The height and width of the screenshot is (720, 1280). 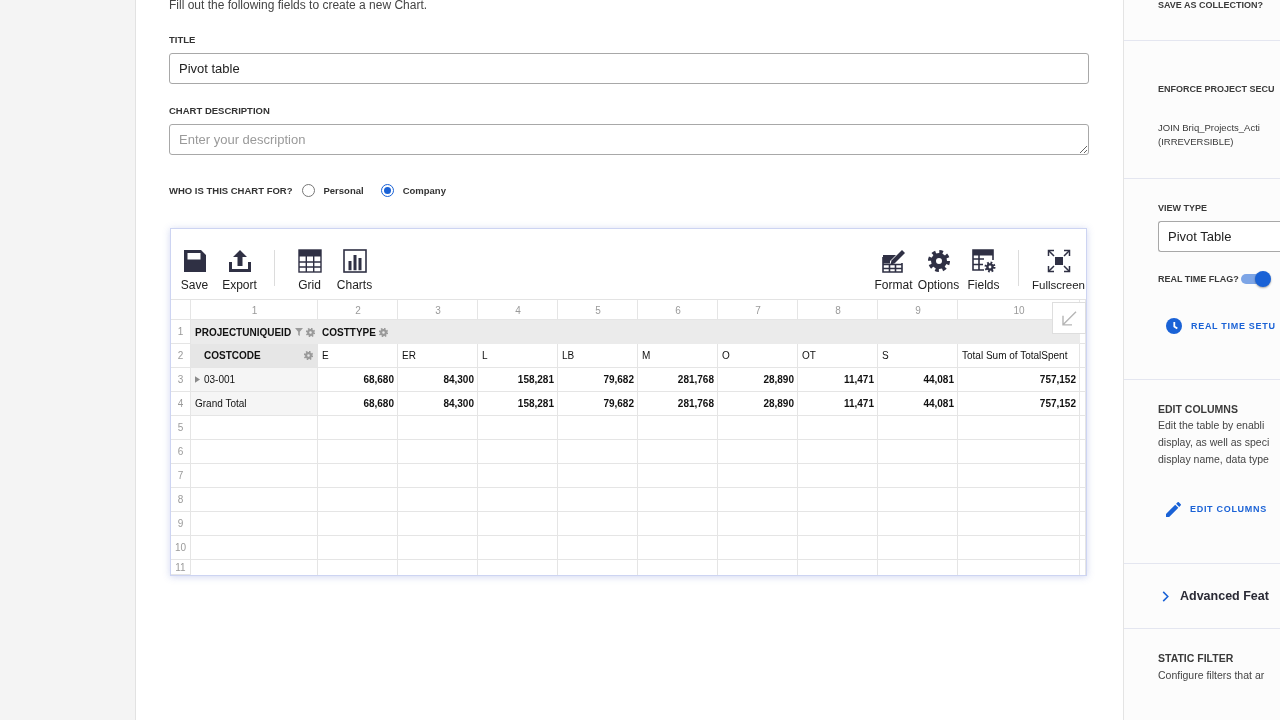 I want to click on setting-label: REAL TIME FLAG?, so click(x=1198, y=279).